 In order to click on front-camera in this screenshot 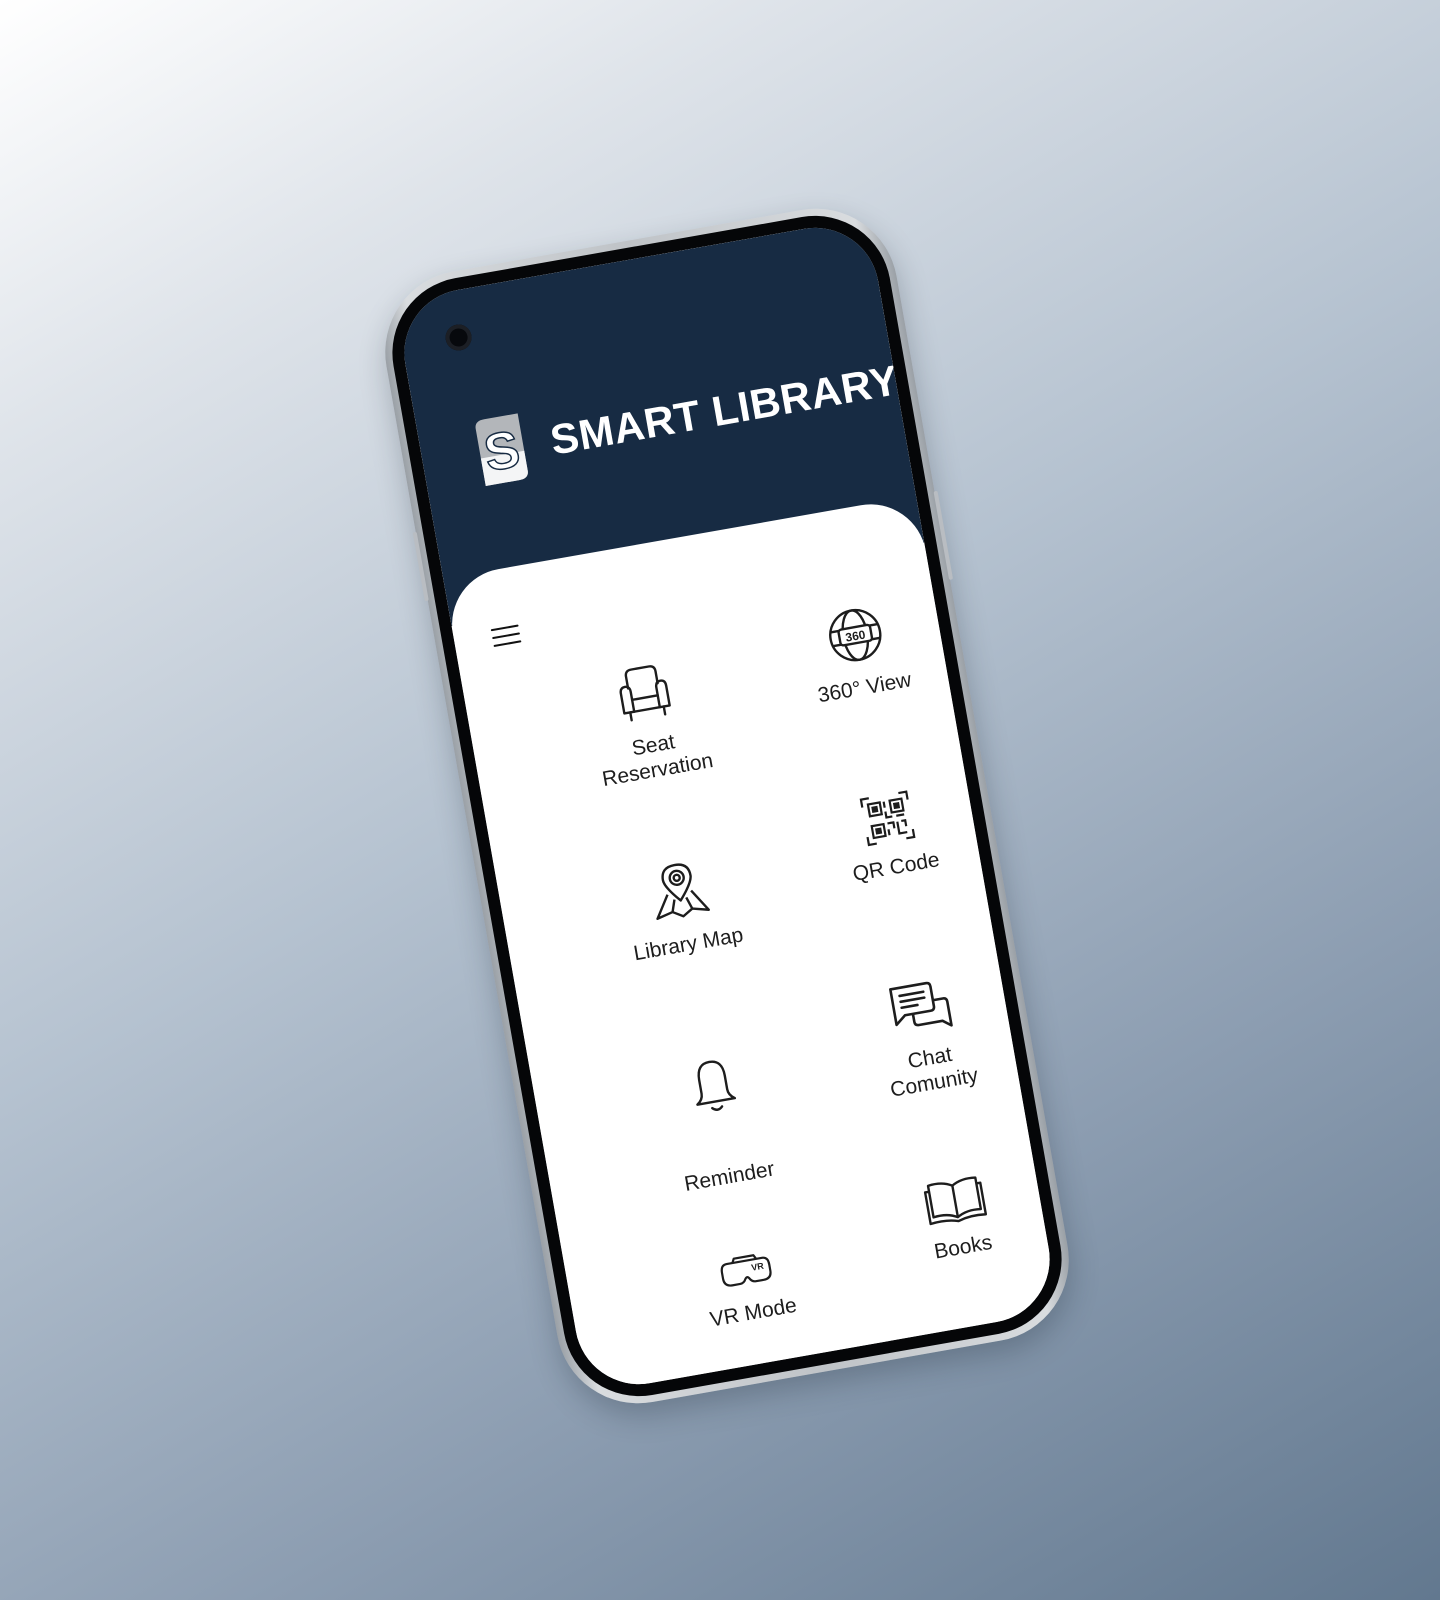, I will do `click(458, 337)`.